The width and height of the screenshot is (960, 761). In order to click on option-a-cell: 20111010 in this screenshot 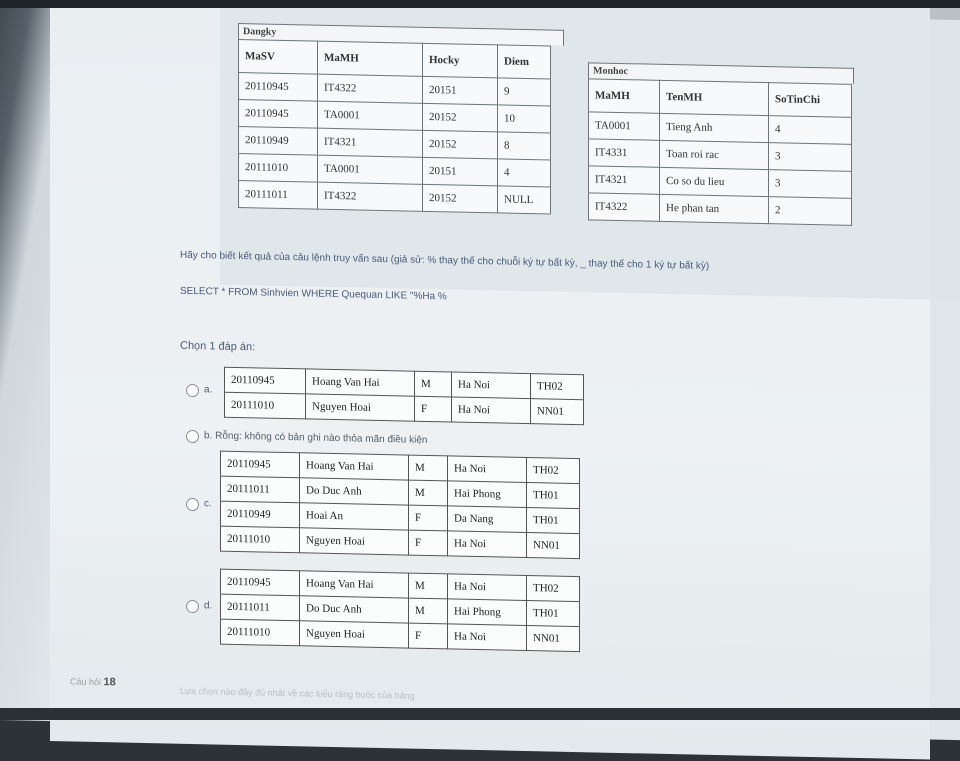, I will do `click(265, 405)`.